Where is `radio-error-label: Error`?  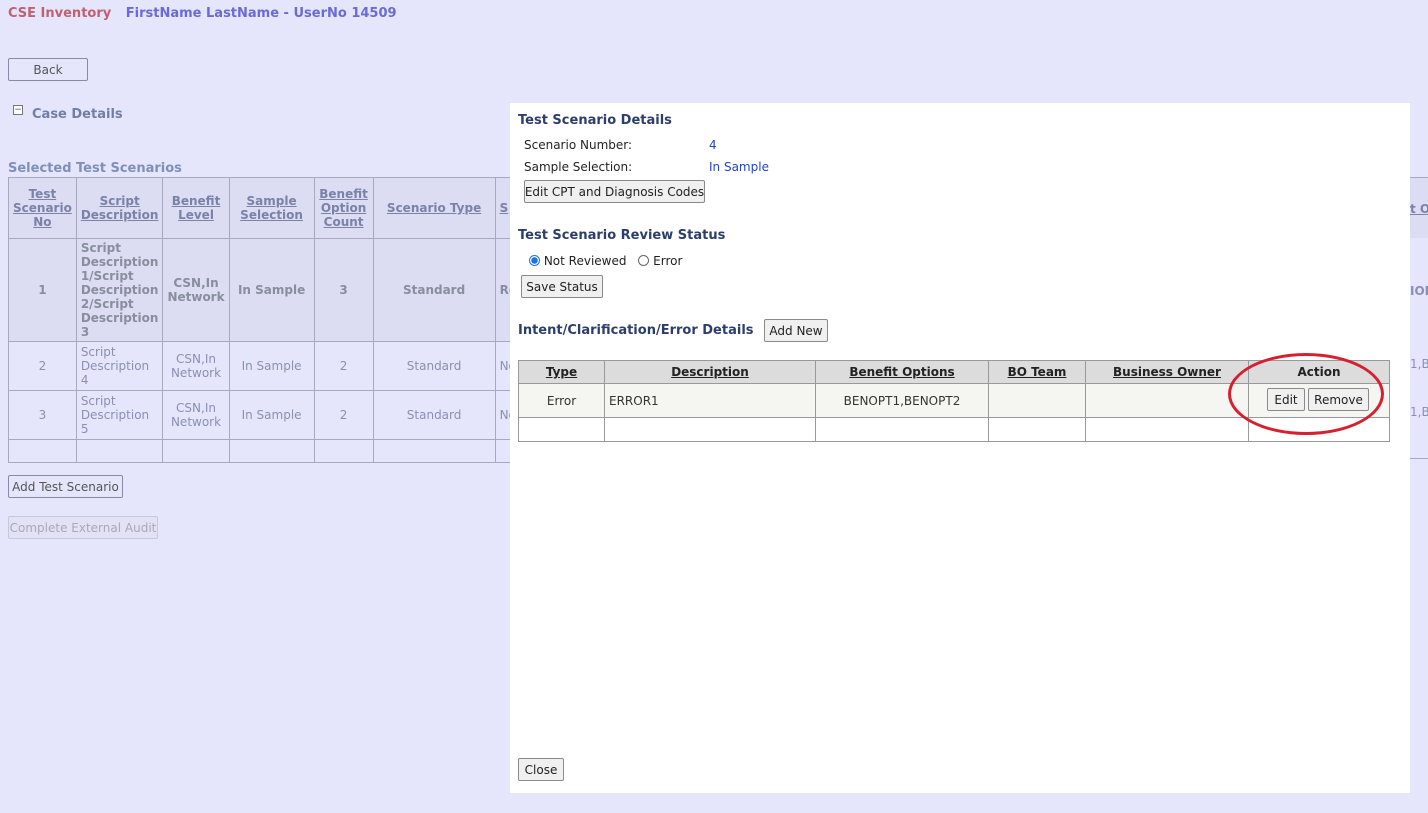 radio-error-label: Error is located at coordinates (667, 261).